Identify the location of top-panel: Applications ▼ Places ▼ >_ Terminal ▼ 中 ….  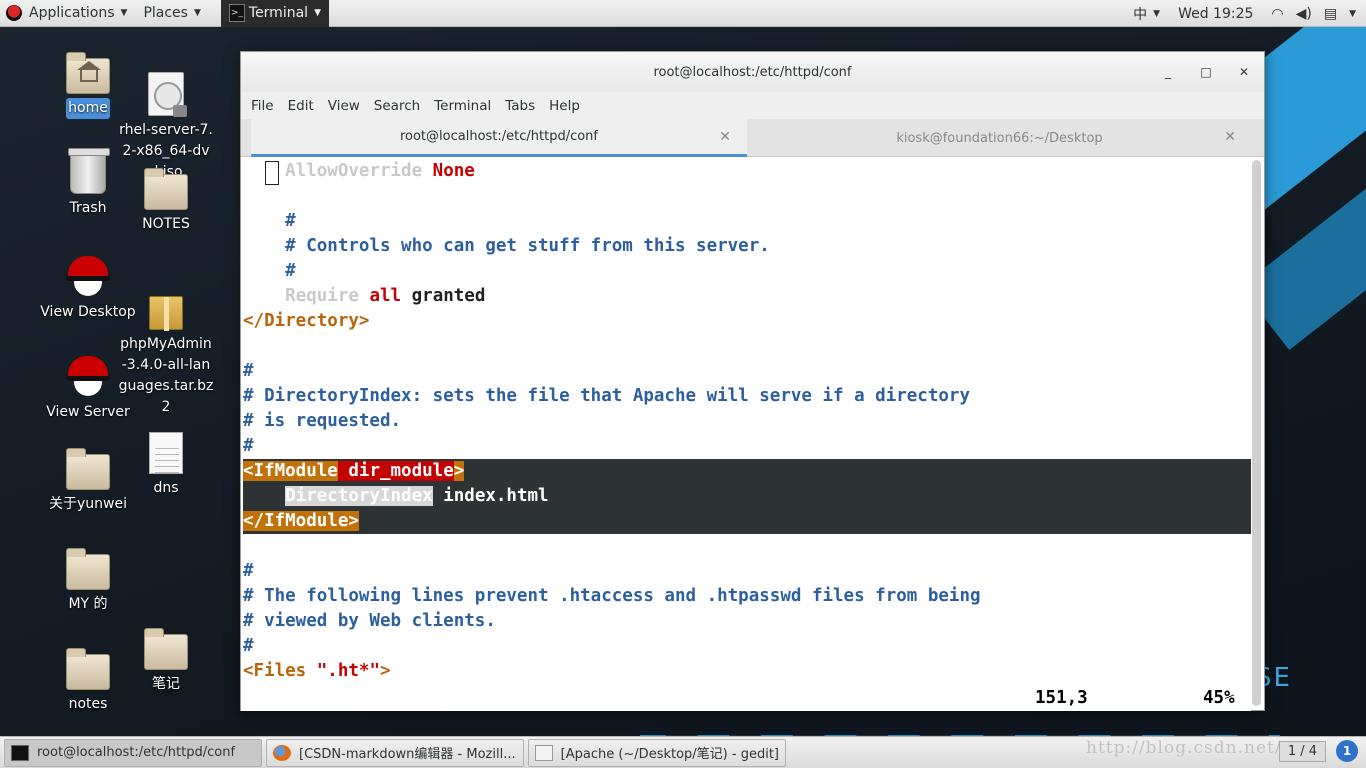
(683, 13).